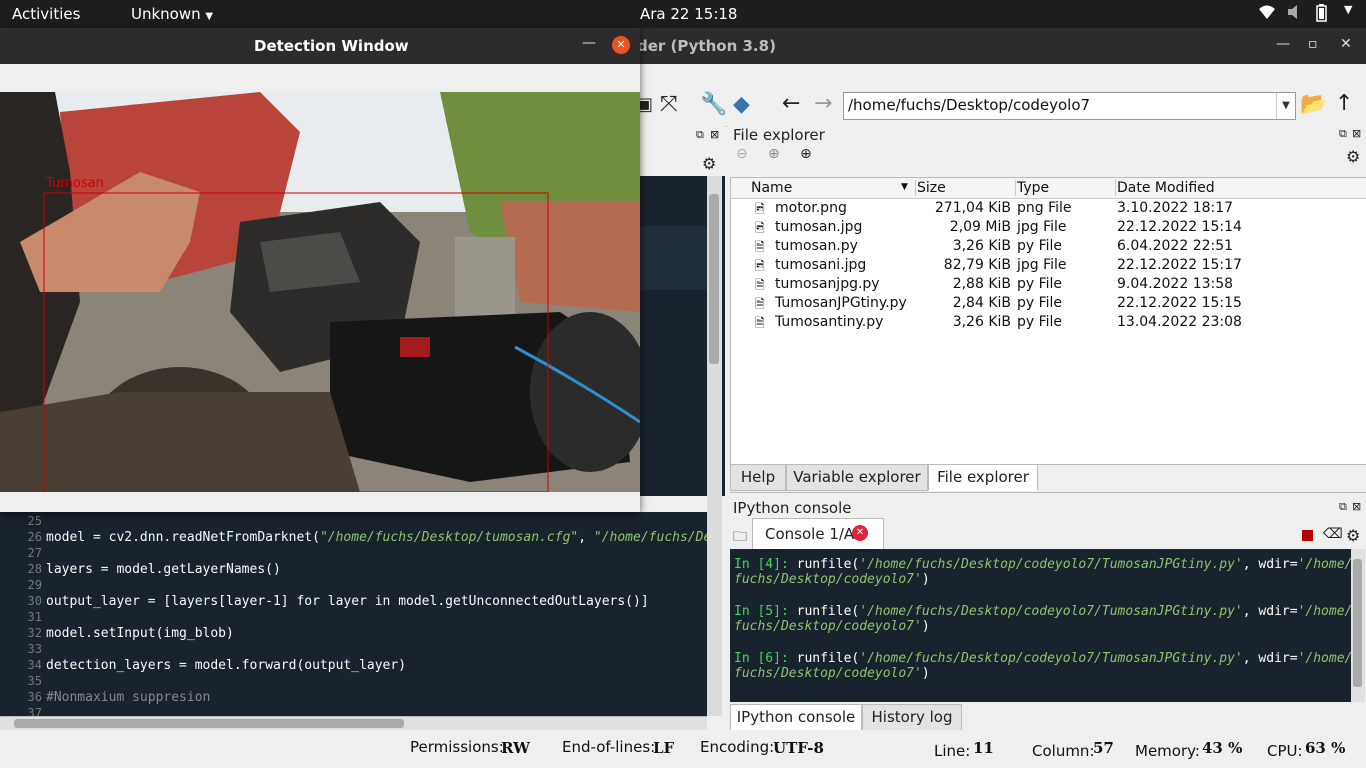 The width and height of the screenshot is (1366, 768). I want to click on column-label: Column:, so click(1063, 751).